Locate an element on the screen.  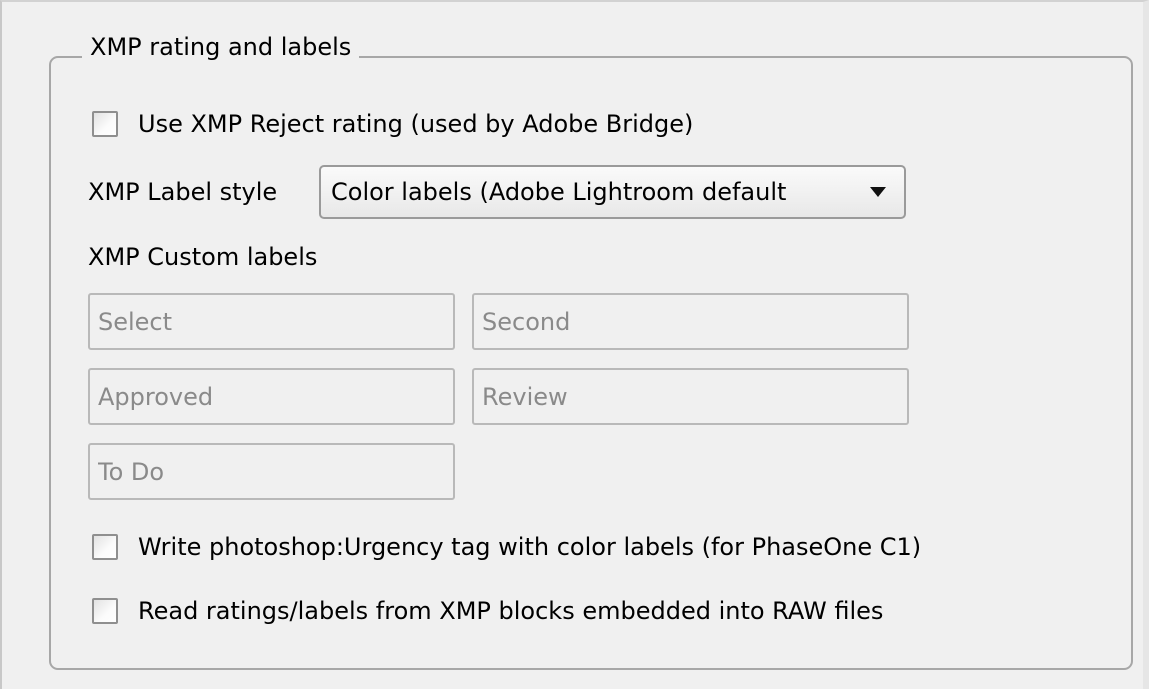
label-style-row: XMP Label style is located at coordinates (182, 192).